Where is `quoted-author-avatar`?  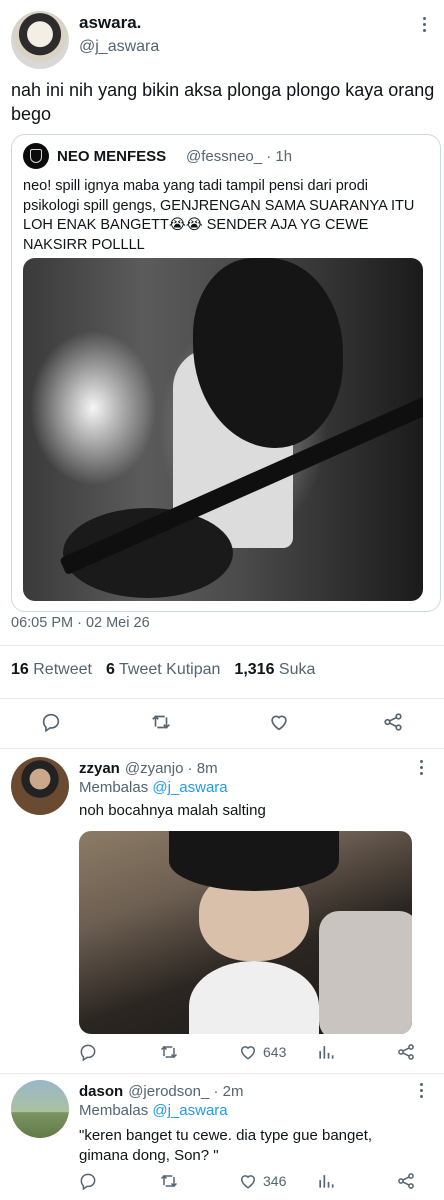
quoted-author-avatar is located at coordinates (36, 156).